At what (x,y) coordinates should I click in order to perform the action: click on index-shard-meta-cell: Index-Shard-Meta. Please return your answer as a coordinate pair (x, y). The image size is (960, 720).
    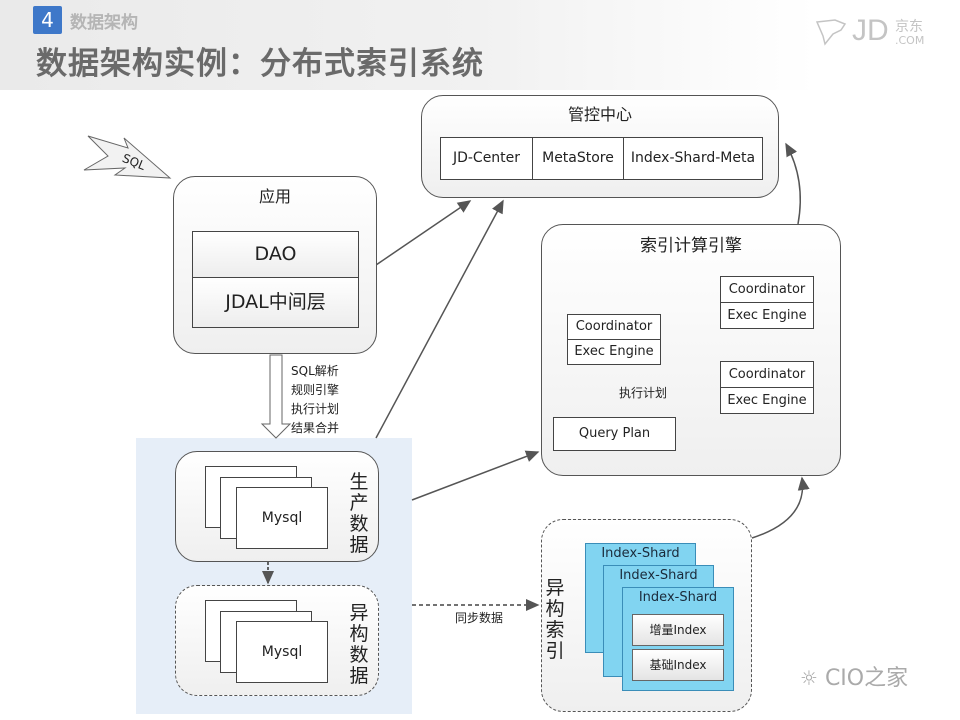
    Looking at the image, I should click on (693, 158).